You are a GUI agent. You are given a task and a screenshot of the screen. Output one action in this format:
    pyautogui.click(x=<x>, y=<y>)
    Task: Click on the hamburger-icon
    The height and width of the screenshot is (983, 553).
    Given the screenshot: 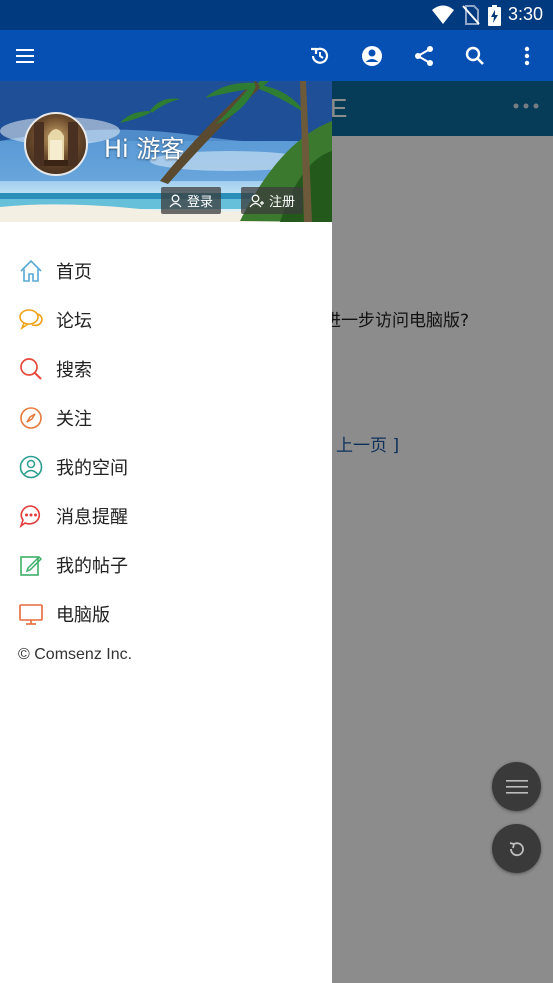 What is the action you would take?
    pyautogui.click(x=25, y=56)
    